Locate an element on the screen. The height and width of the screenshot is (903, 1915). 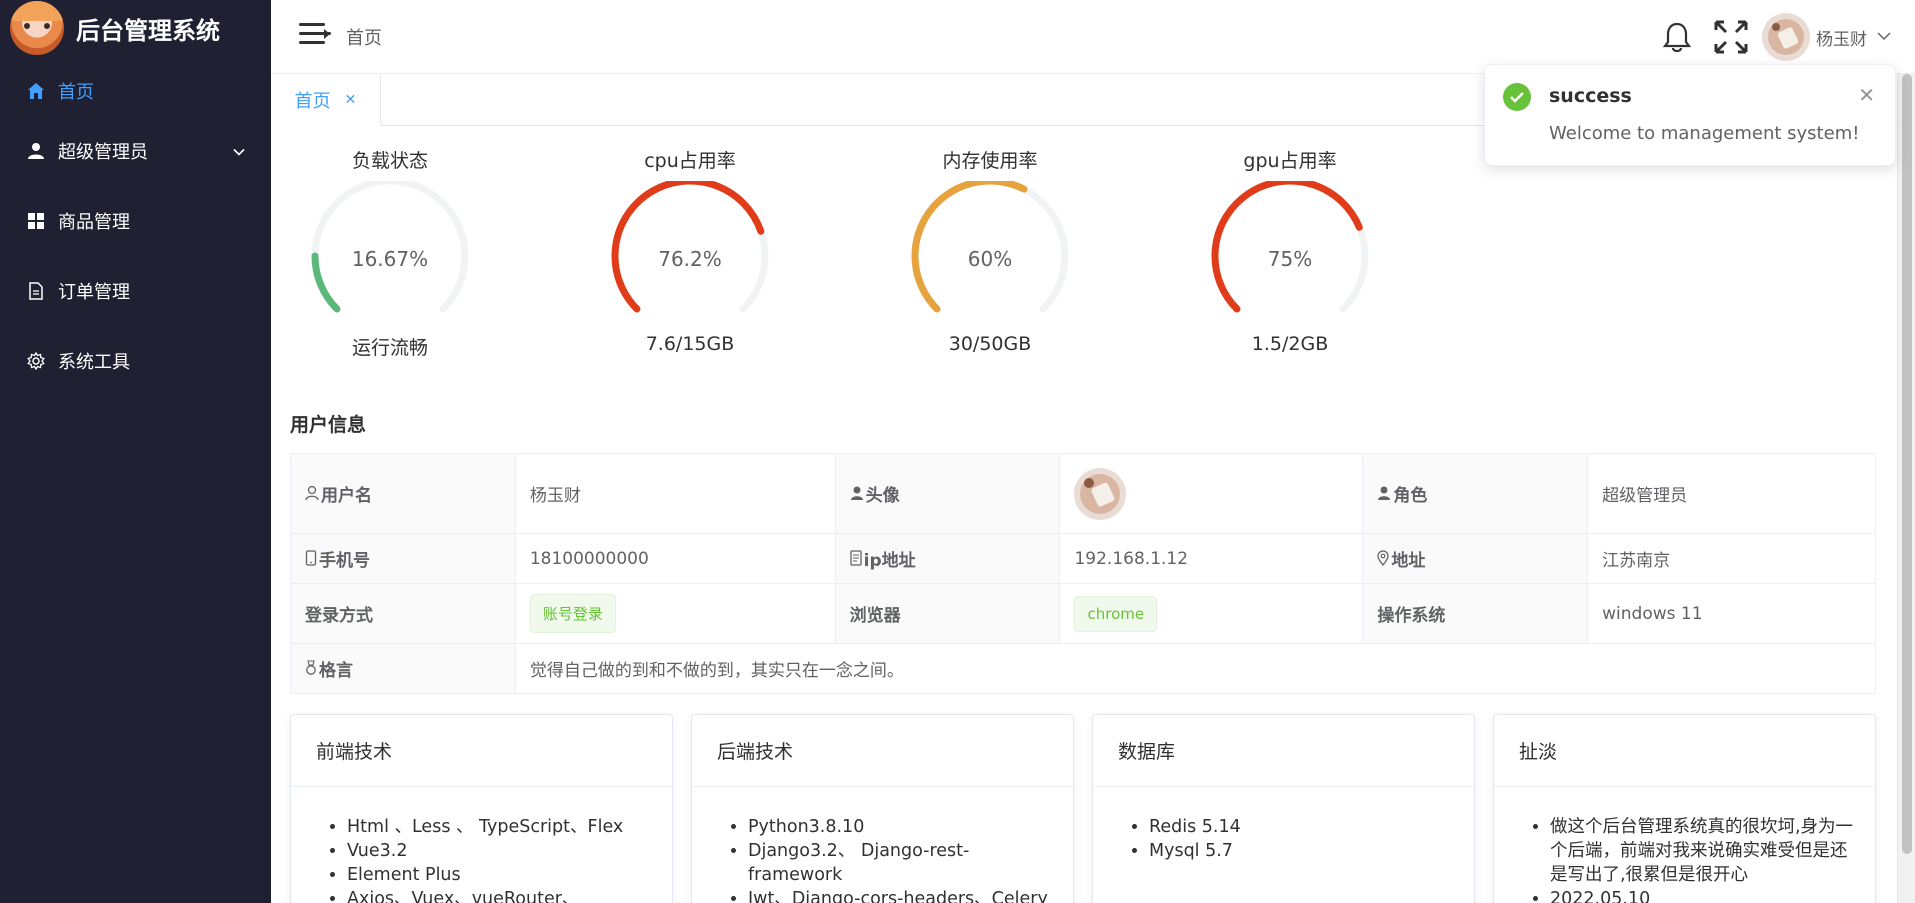
scrollbar-thumb is located at coordinates (1907, 464).